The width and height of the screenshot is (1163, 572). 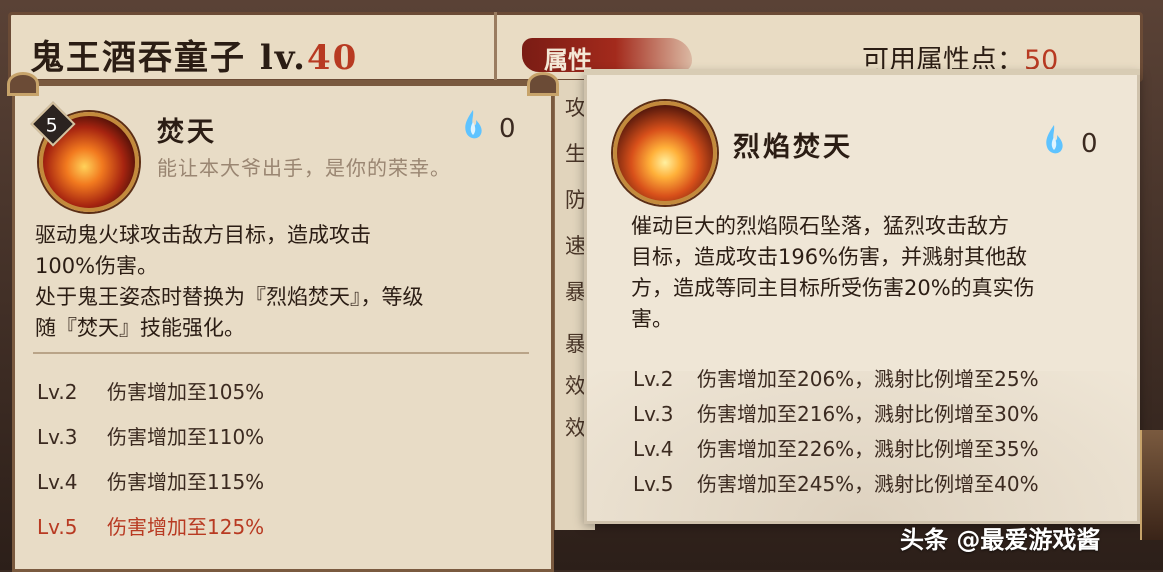 What do you see at coordinates (575, 153) in the screenshot?
I see `attribute-label: 生` at bounding box center [575, 153].